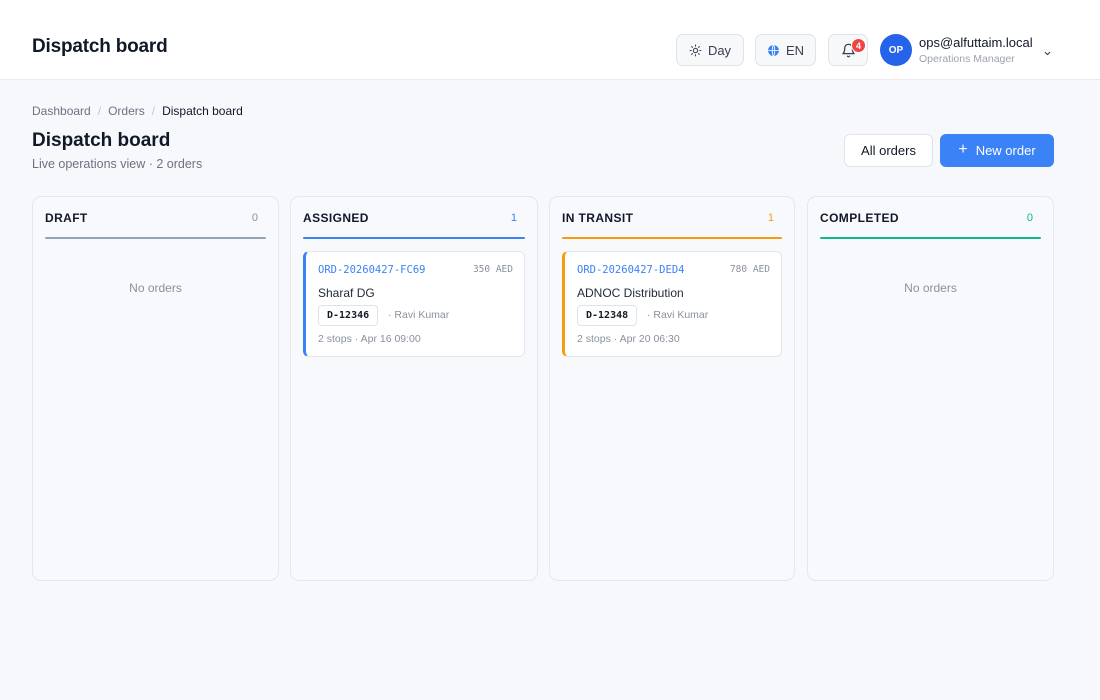 This screenshot has width=1100, height=700. I want to click on column-title: IN TRANSIT, so click(598, 218).